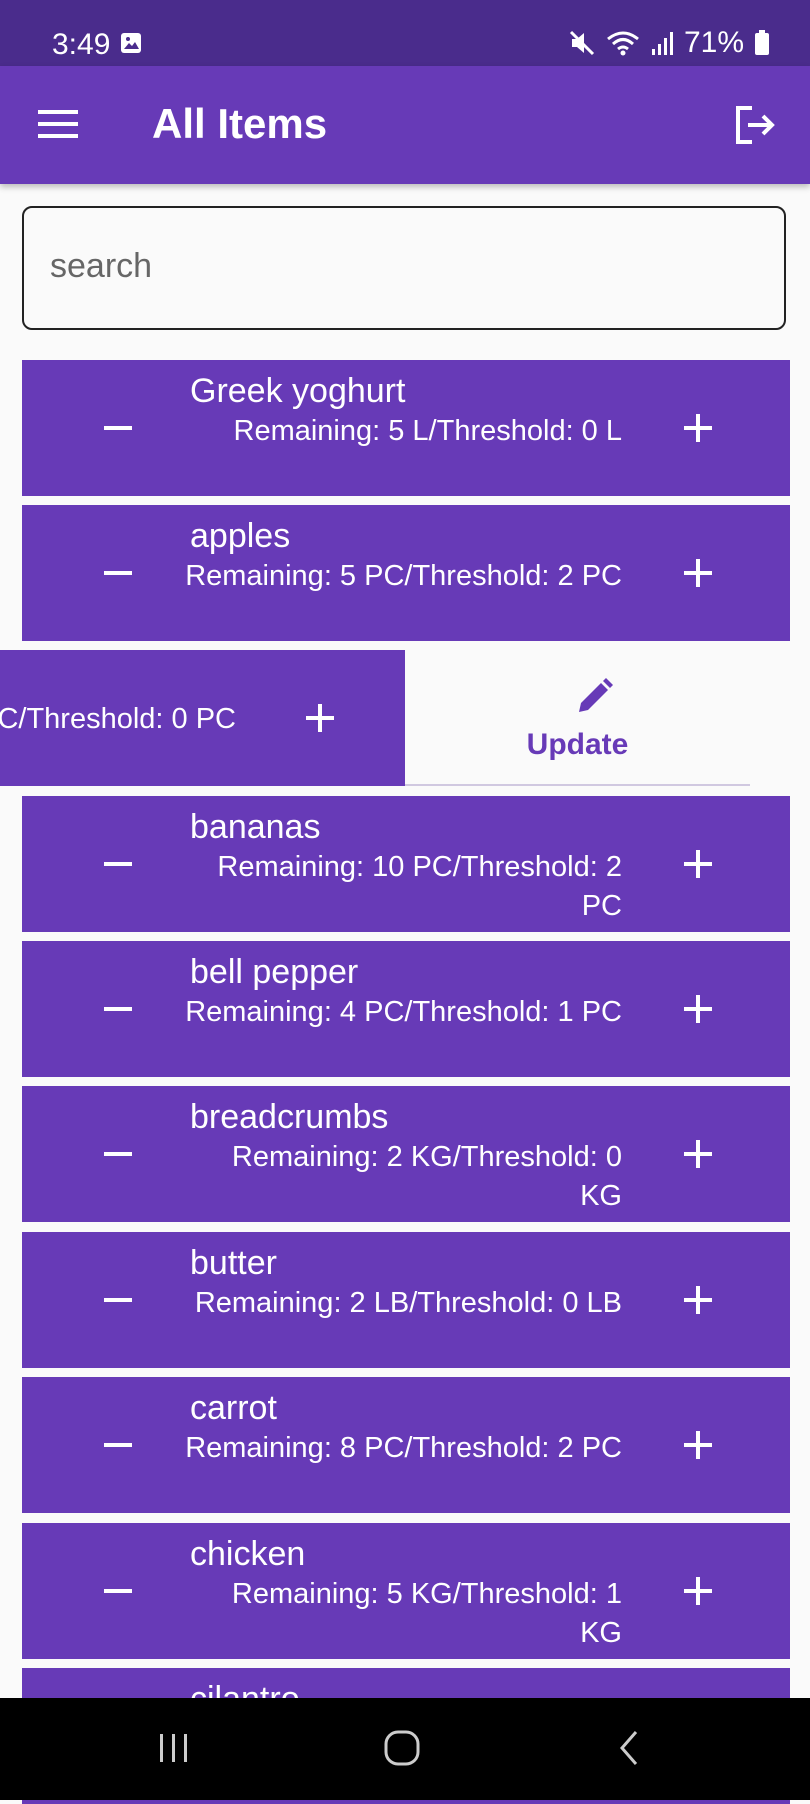  I want to click on swiped-list-item: PC/Threshold: 0 PC, so click(202, 718).